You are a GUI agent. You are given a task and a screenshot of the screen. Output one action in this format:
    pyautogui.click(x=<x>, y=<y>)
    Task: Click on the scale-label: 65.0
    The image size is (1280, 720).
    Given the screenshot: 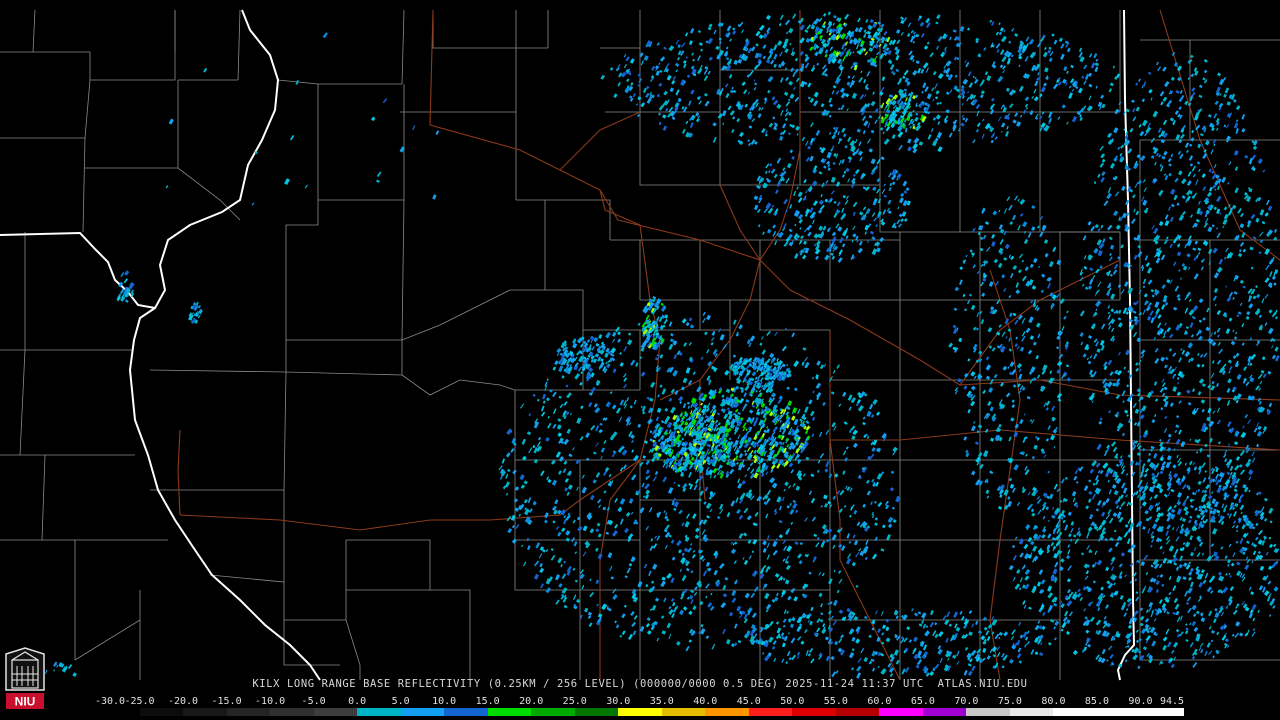 What is the action you would take?
    pyautogui.click(x=922, y=701)
    